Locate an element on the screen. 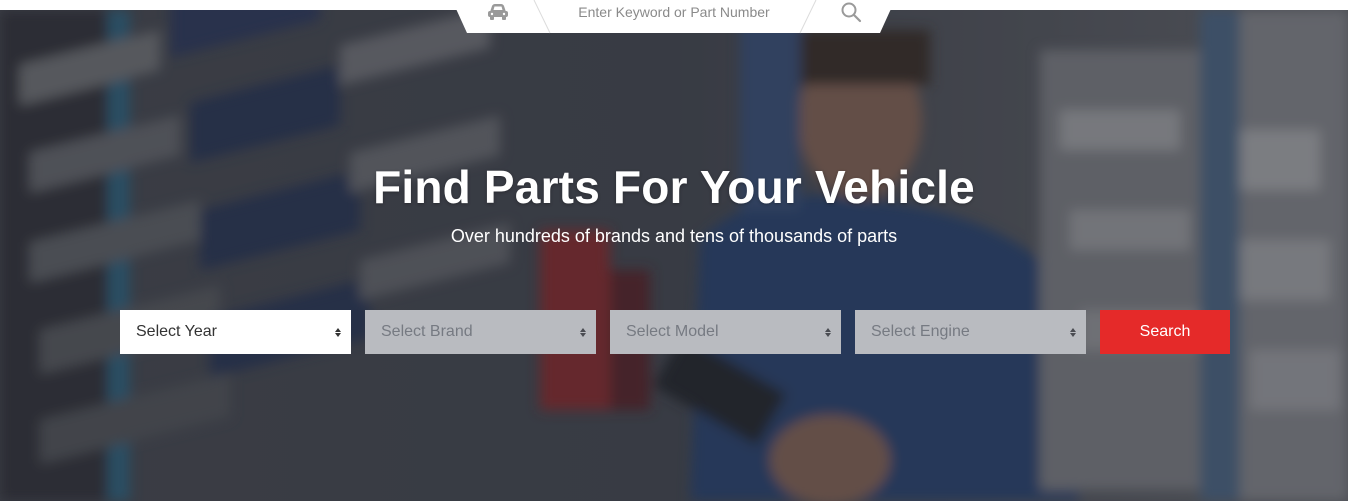 The width and height of the screenshot is (1348, 501). select-year: Select Year is located at coordinates (235, 332).